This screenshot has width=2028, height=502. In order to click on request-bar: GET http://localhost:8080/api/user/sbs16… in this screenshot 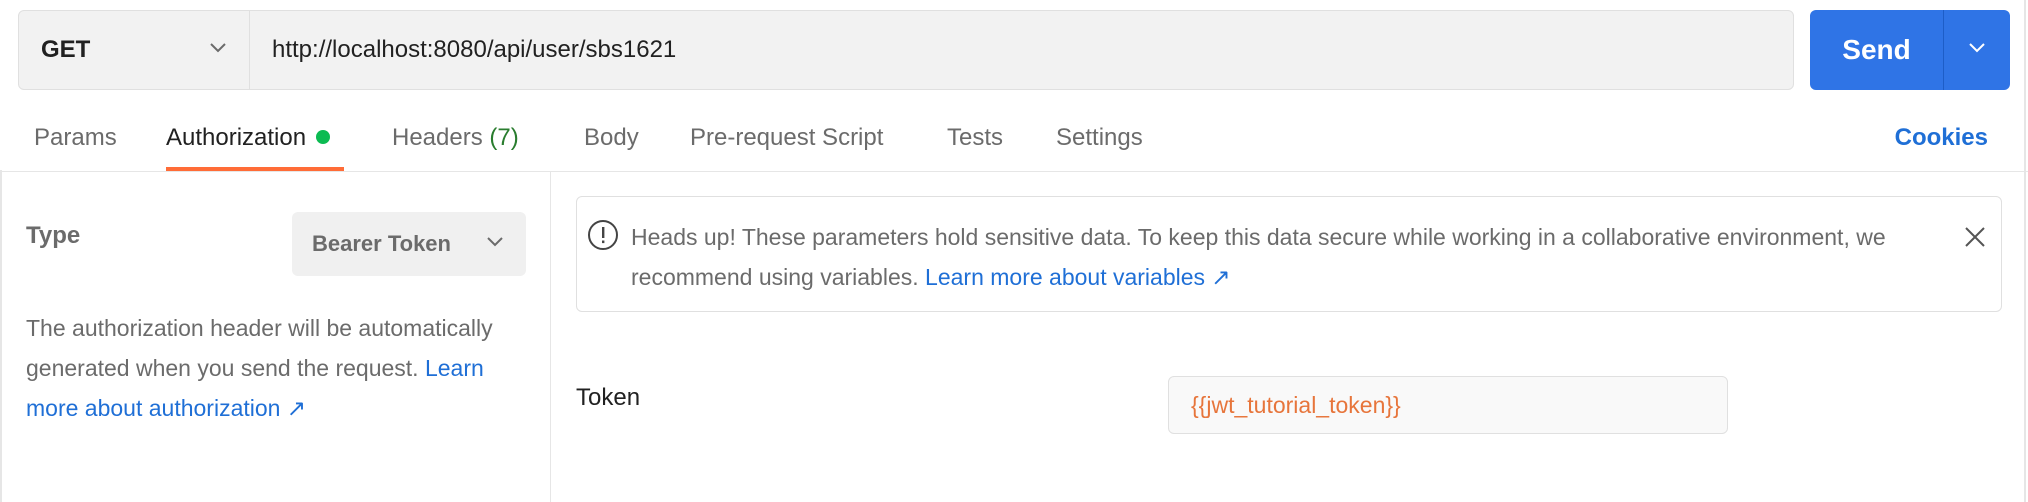, I will do `click(906, 50)`.